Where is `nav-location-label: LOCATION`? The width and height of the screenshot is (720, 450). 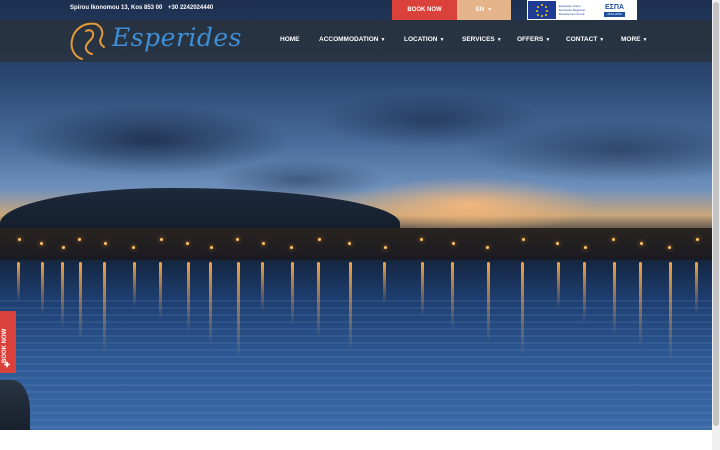 nav-location-label: LOCATION is located at coordinates (421, 39).